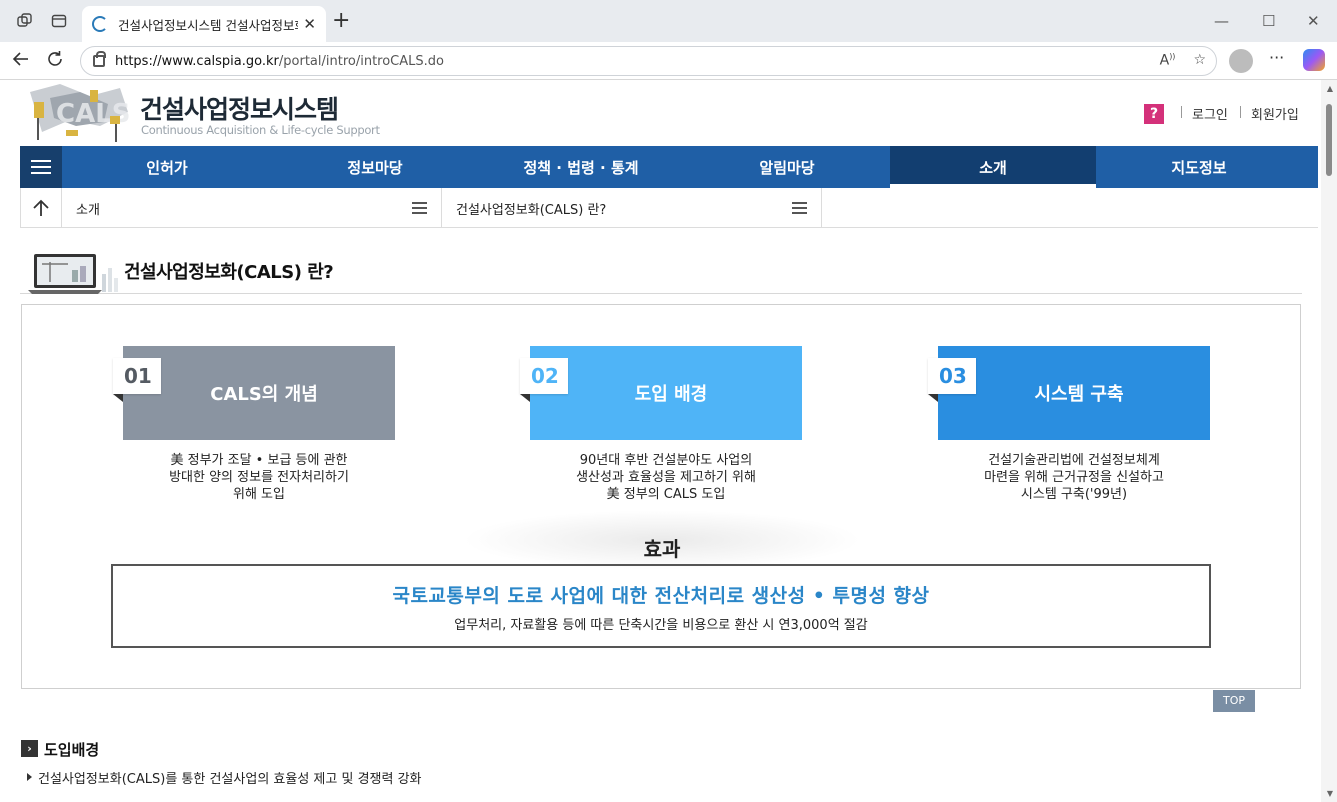  What do you see at coordinates (1199, 60) in the screenshot?
I see `favorite-icon: ☆` at bounding box center [1199, 60].